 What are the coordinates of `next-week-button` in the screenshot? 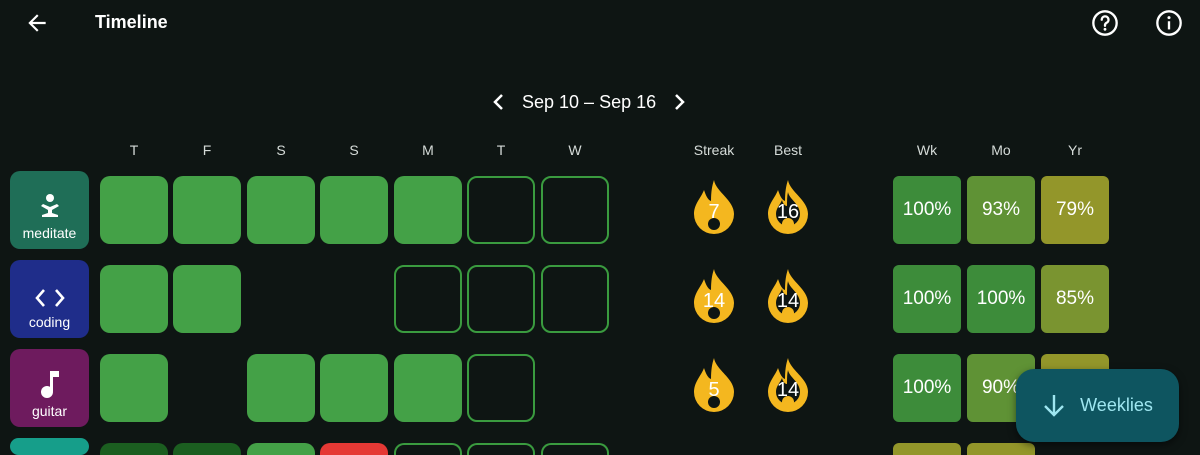 It's located at (679, 102).